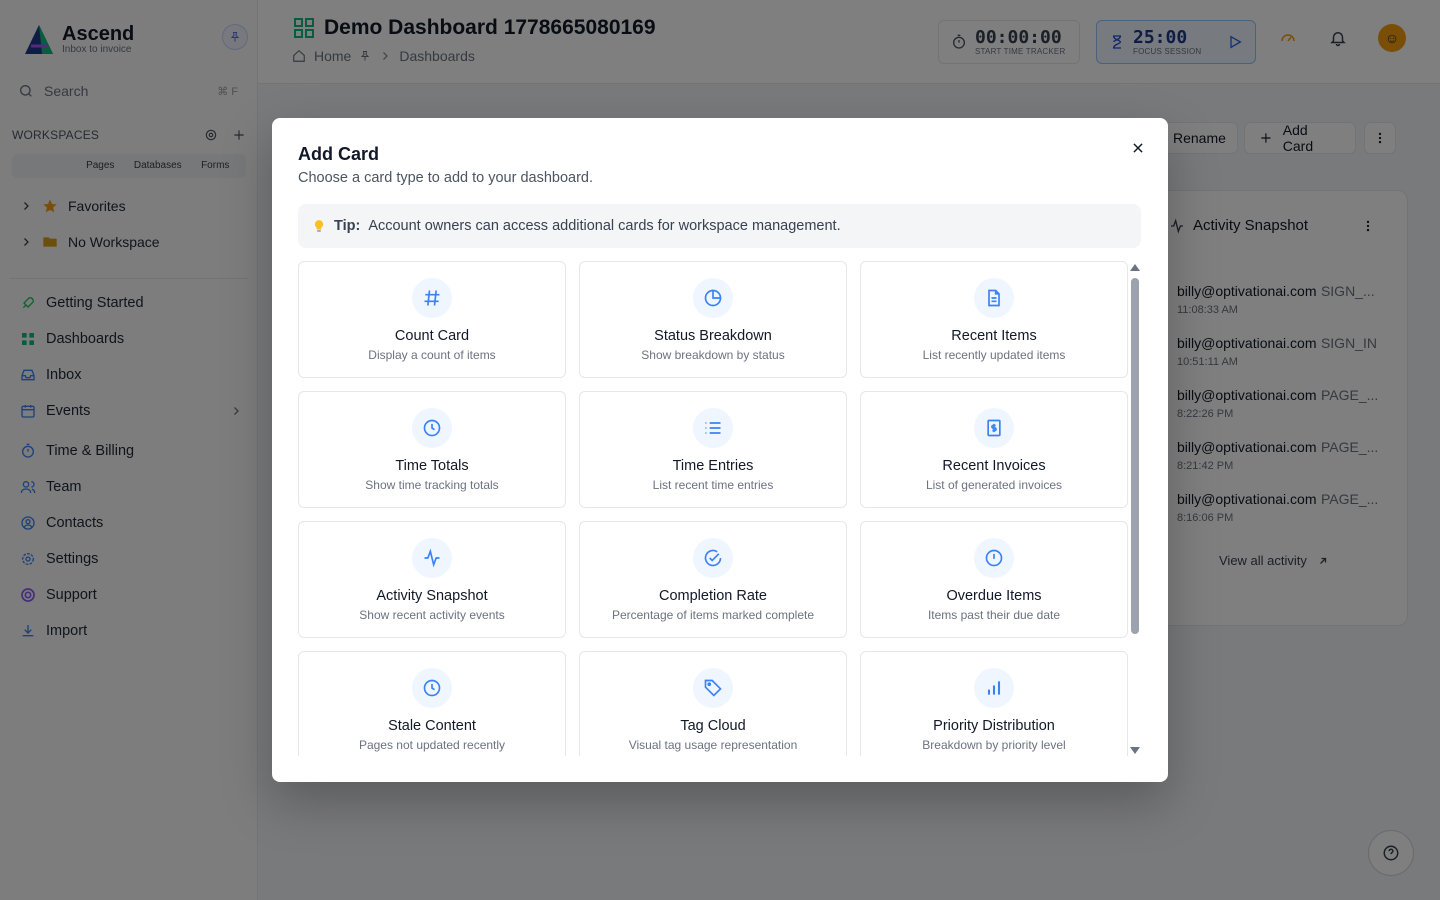 This screenshot has width=1440, height=900. Describe the element at coordinates (713, 726) in the screenshot. I see `card-option-name: Tag Cloud` at that location.